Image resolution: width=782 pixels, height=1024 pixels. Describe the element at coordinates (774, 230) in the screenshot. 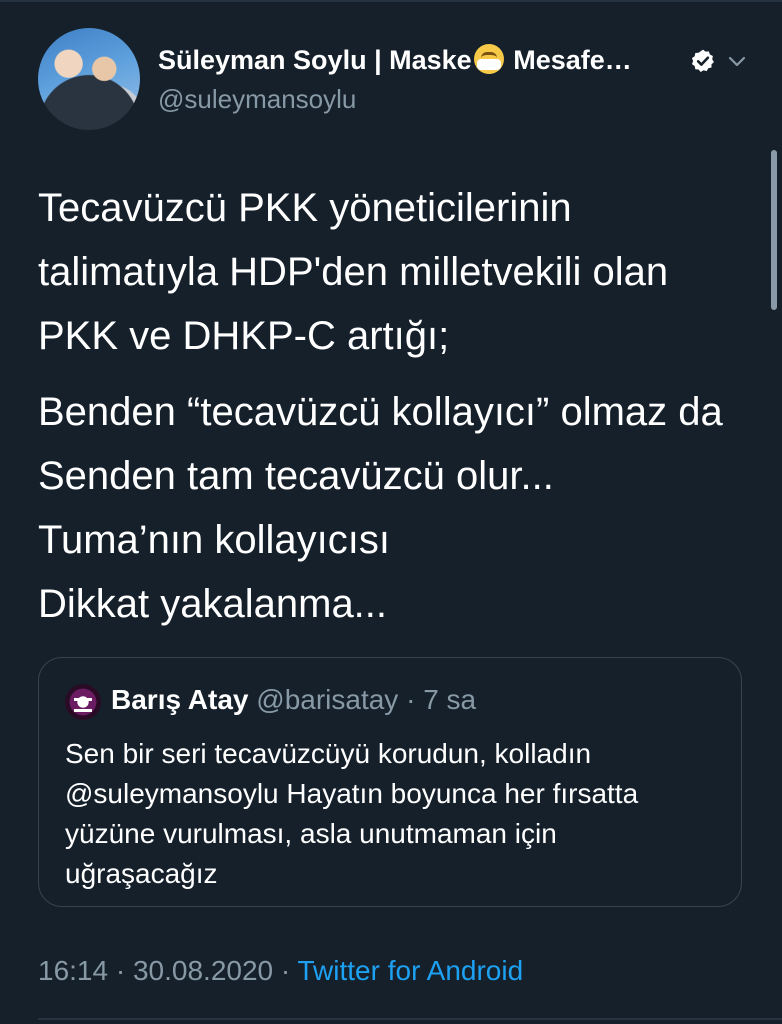

I see `scrollbar-thumb` at that location.